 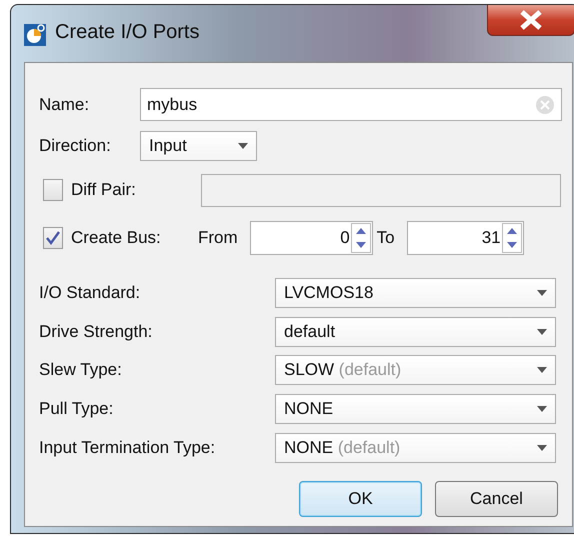 I want to click on window-title: Create I/O Ports, so click(x=127, y=32).